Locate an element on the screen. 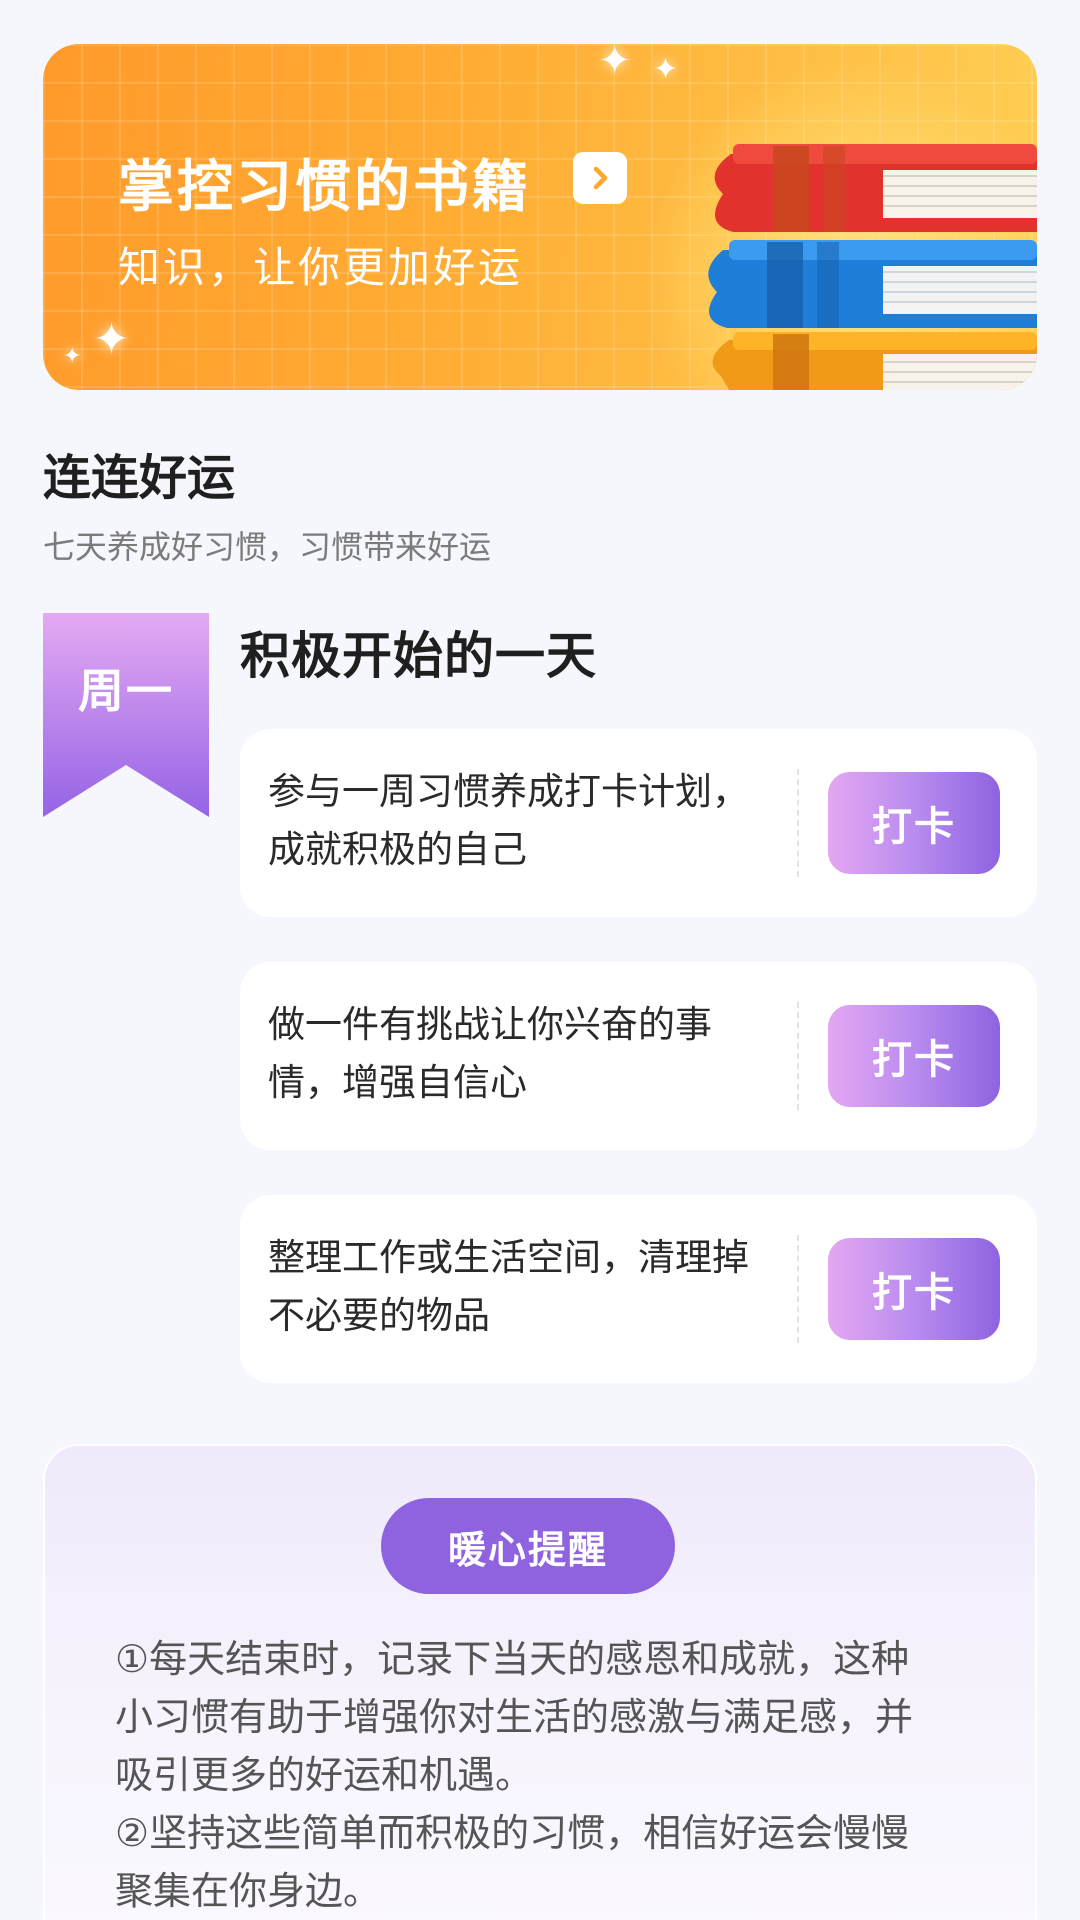 This screenshot has width=1080, height=1920. task-text: 做一件有挑战让你兴奋的事情，增强自信心 is located at coordinates (490, 1053).